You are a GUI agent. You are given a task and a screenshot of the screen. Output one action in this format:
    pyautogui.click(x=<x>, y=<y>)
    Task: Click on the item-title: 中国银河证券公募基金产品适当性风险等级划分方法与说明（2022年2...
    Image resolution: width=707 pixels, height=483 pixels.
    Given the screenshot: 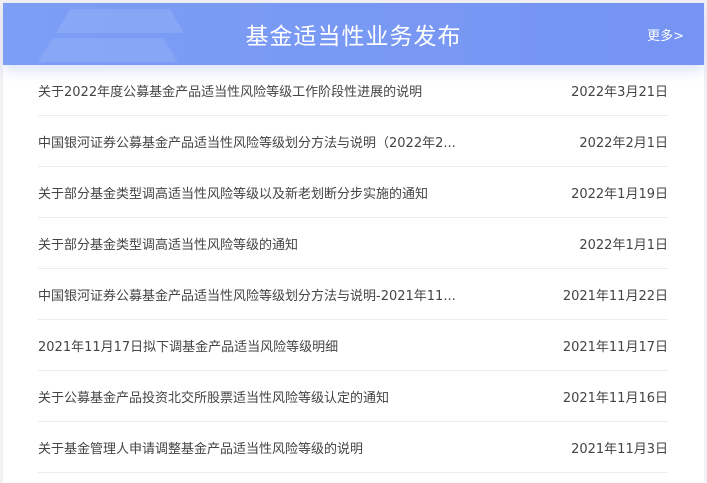 What is the action you would take?
    pyautogui.click(x=247, y=141)
    